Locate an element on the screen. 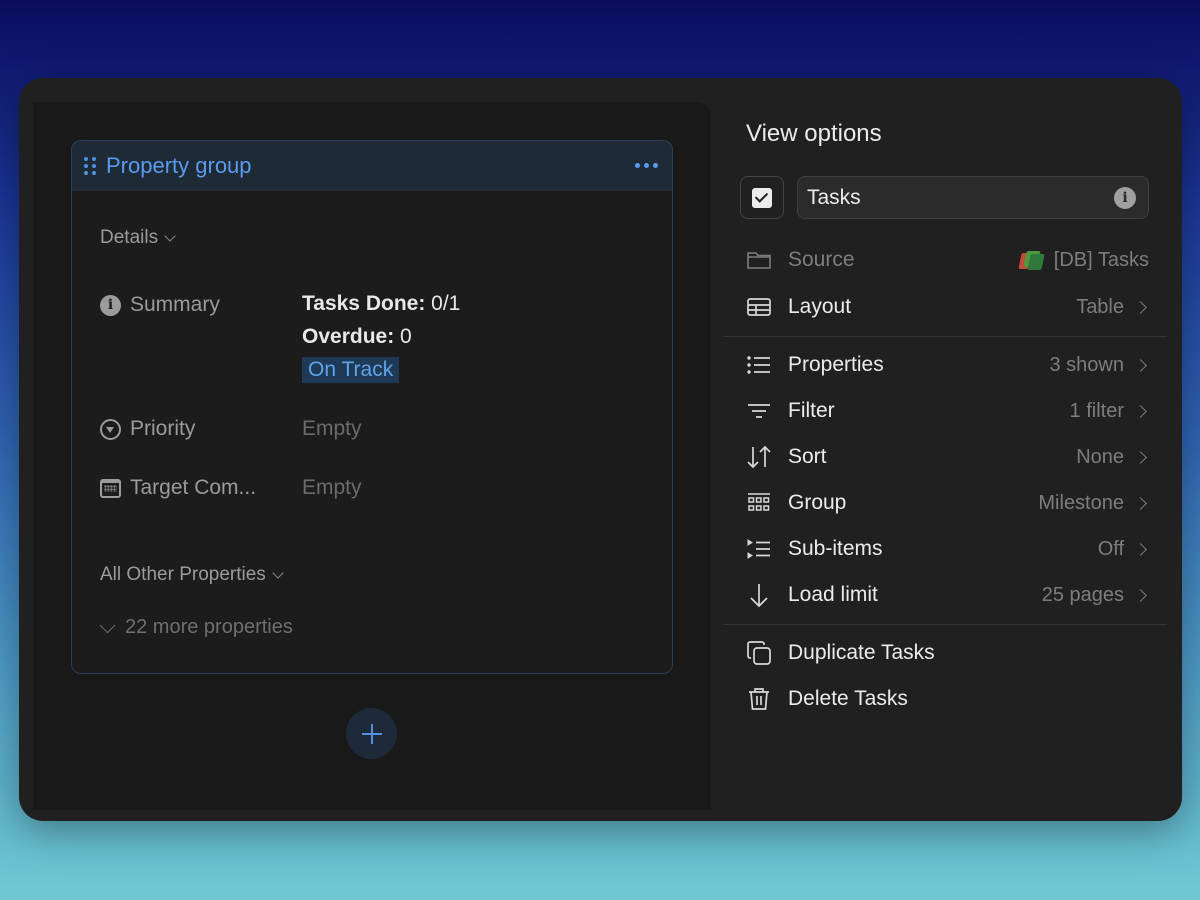 The width and height of the screenshot is (1200, 900). more-properties-toggle: 22 more properties is located at coordinates (196, 627).